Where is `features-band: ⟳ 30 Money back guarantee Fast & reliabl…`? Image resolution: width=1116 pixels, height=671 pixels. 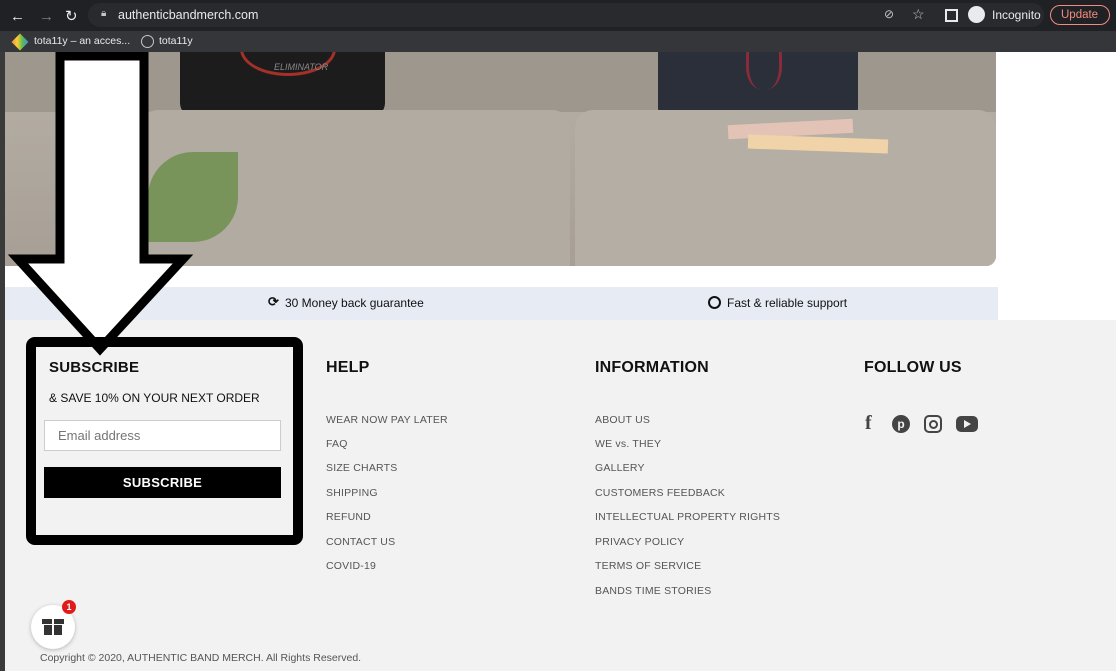
features-band: ⟳ 30 Money back guarantee Fast & reliabl… is located at coordinates (499, 303).